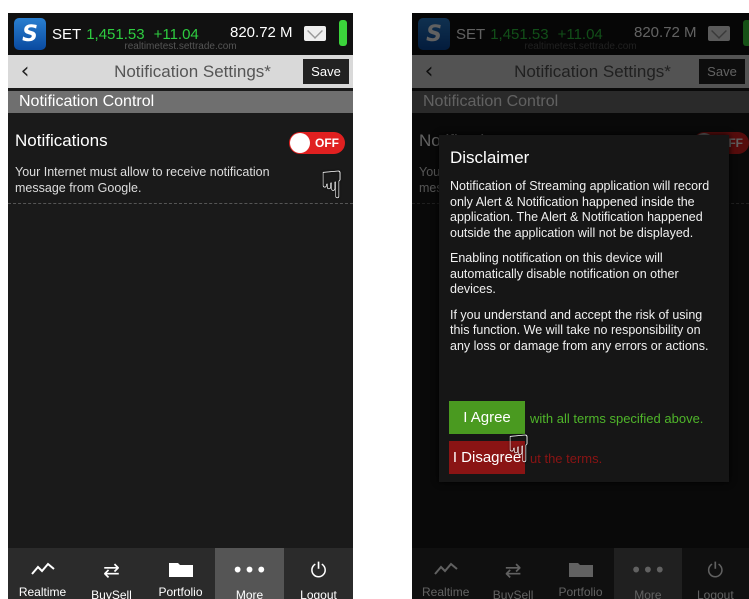  What do you see at coordinates (67, 34) in the screenshot?
I see `market-name: SET` at bounding box center [67, 34].